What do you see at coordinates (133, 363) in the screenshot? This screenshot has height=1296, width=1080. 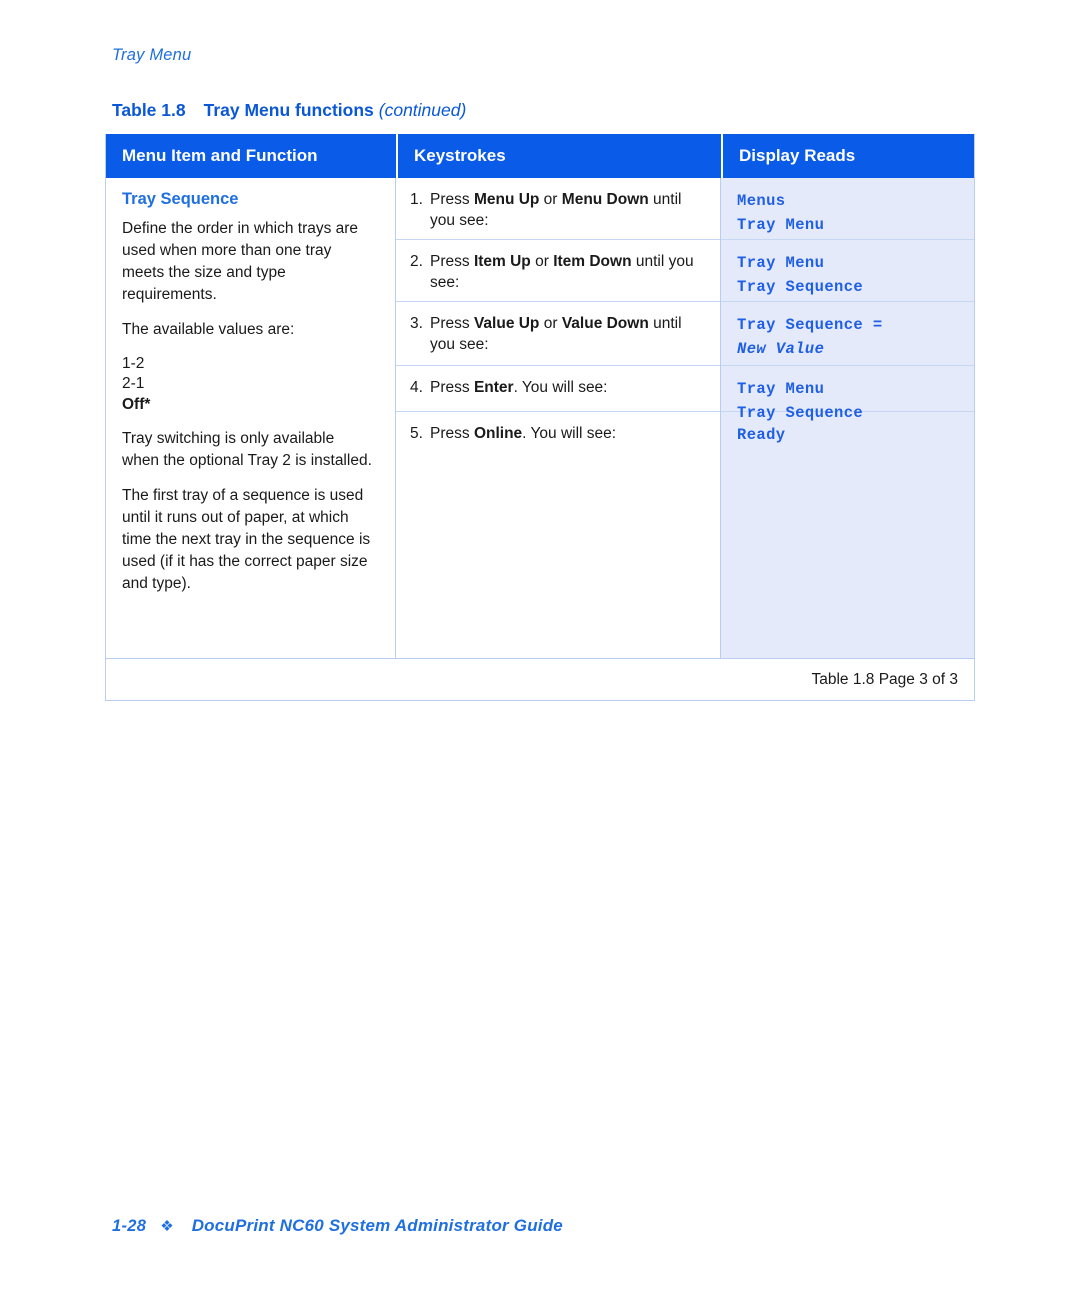 I see `value-option-1-2: 1-2` at bounding box center [133, 363].